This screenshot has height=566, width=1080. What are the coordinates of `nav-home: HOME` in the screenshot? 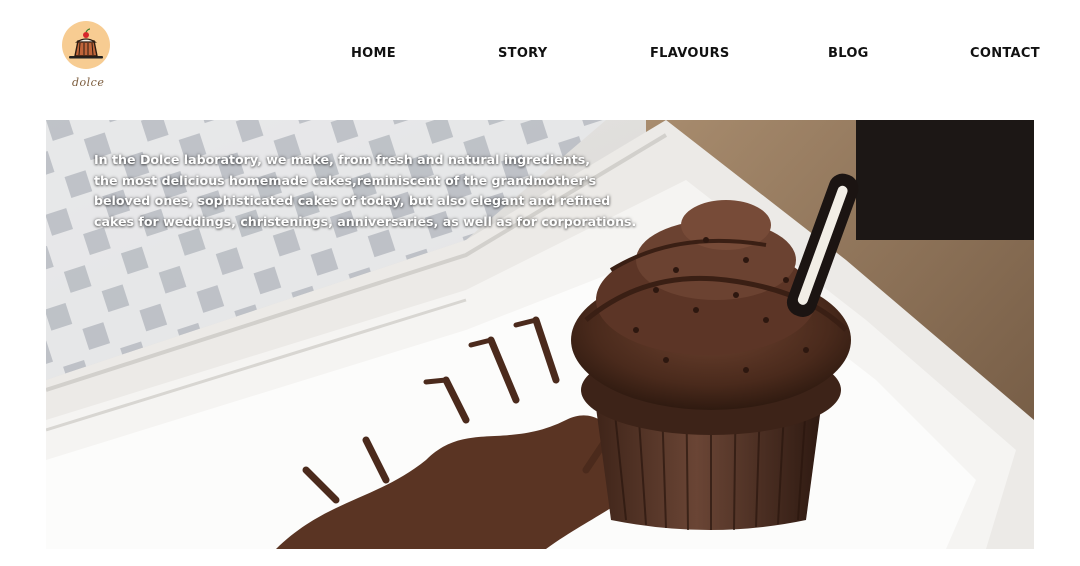 It's located at (373, 53).